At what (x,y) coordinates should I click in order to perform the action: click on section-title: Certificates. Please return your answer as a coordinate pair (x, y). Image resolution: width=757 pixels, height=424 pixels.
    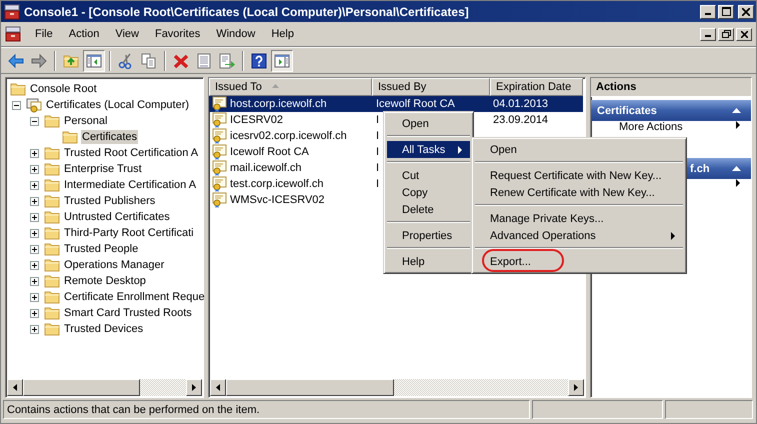
    Looking at the image, I should click on (627, 110).